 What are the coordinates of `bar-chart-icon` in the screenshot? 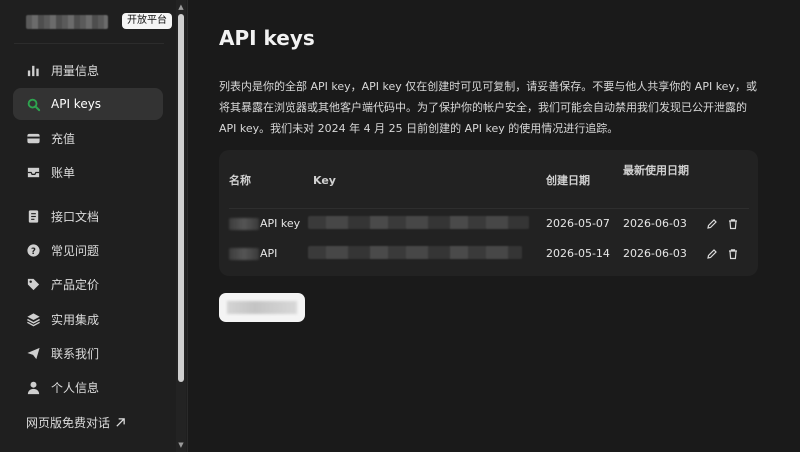 It's located at (33, 70).